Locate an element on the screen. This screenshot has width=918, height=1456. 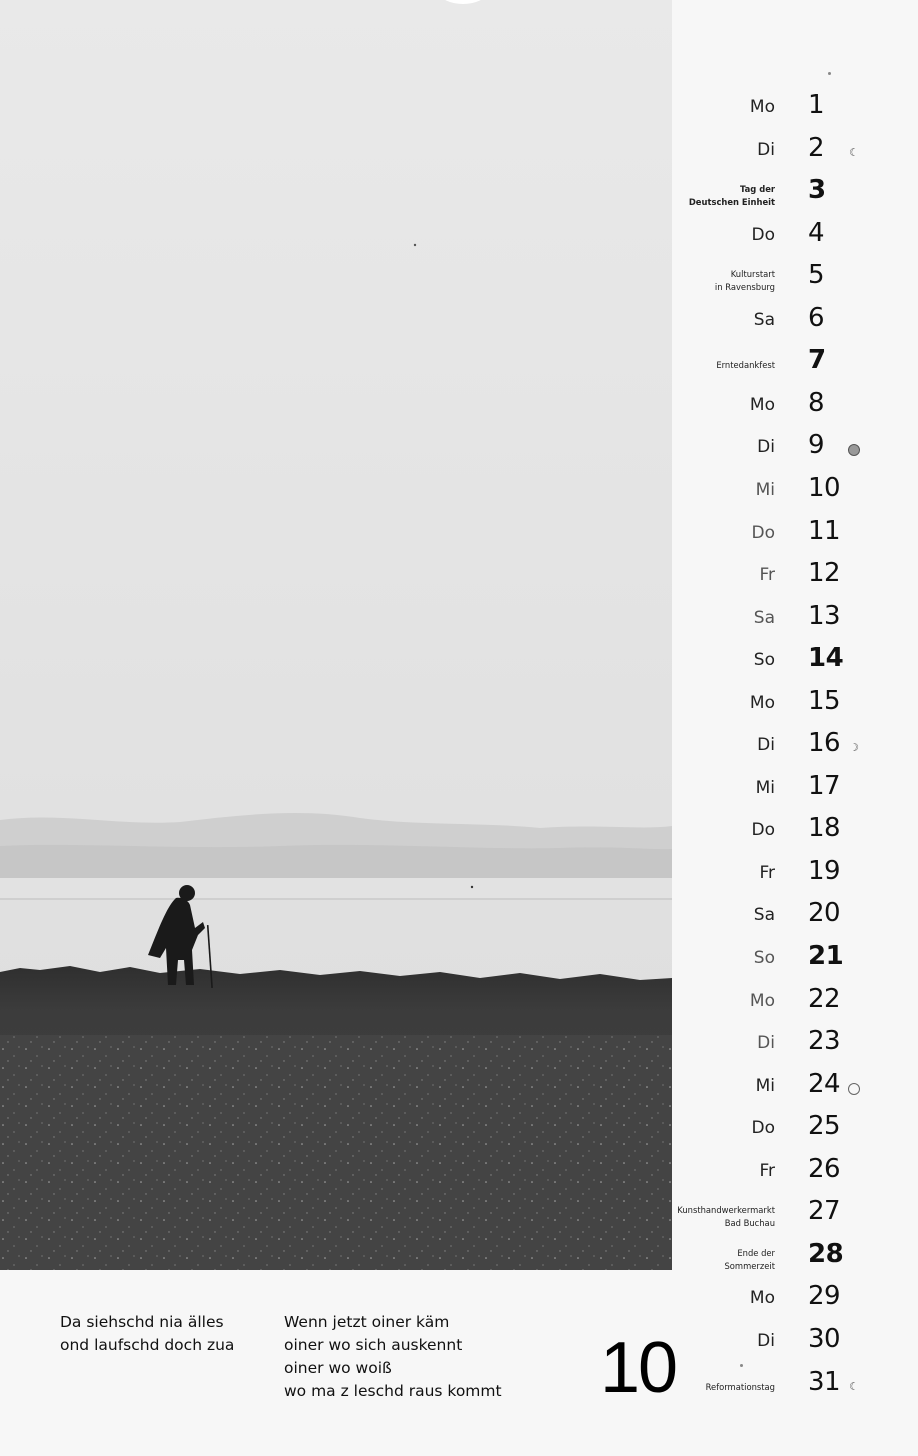
day-row: So 14 is located at coordinates (780, 663).